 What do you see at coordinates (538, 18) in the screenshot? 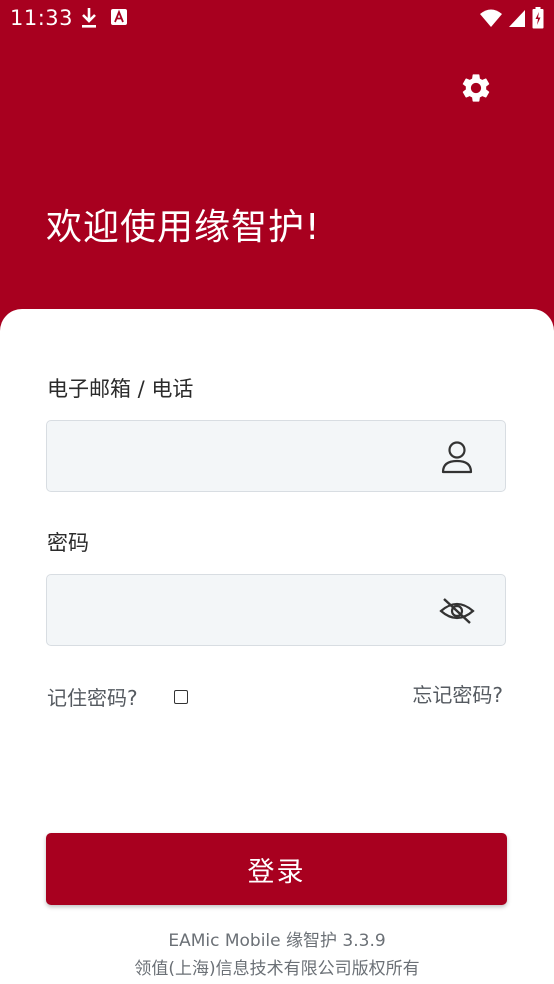
I see `battery-charging-icon` at bounding box center [538, 18].